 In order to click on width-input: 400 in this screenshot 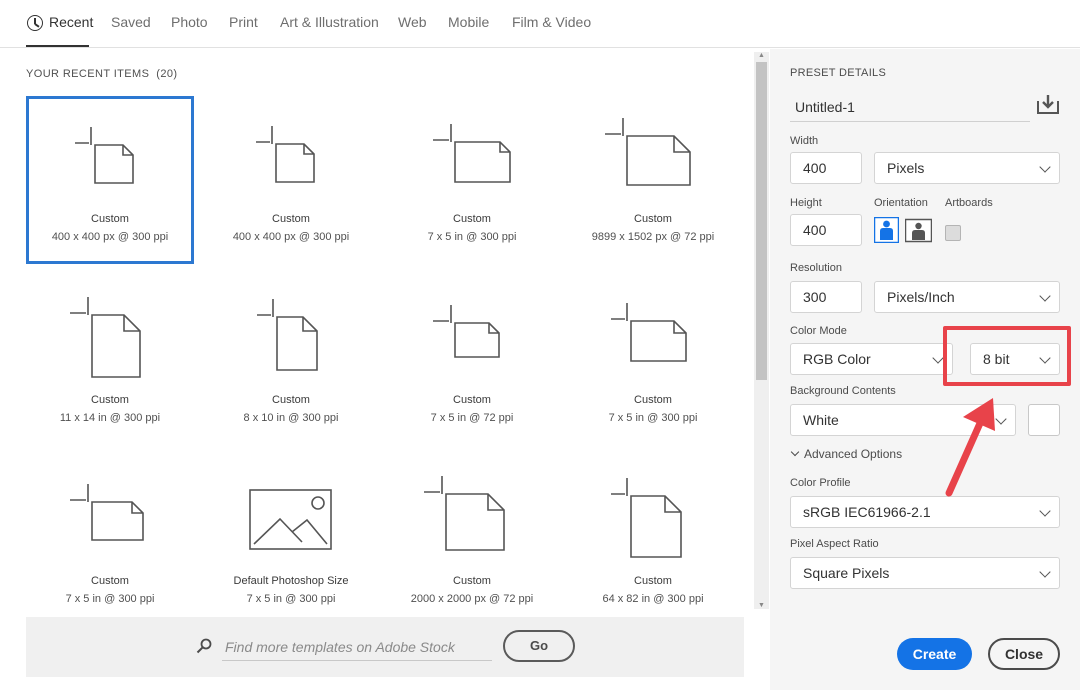, I will do `click(826, 168)`.